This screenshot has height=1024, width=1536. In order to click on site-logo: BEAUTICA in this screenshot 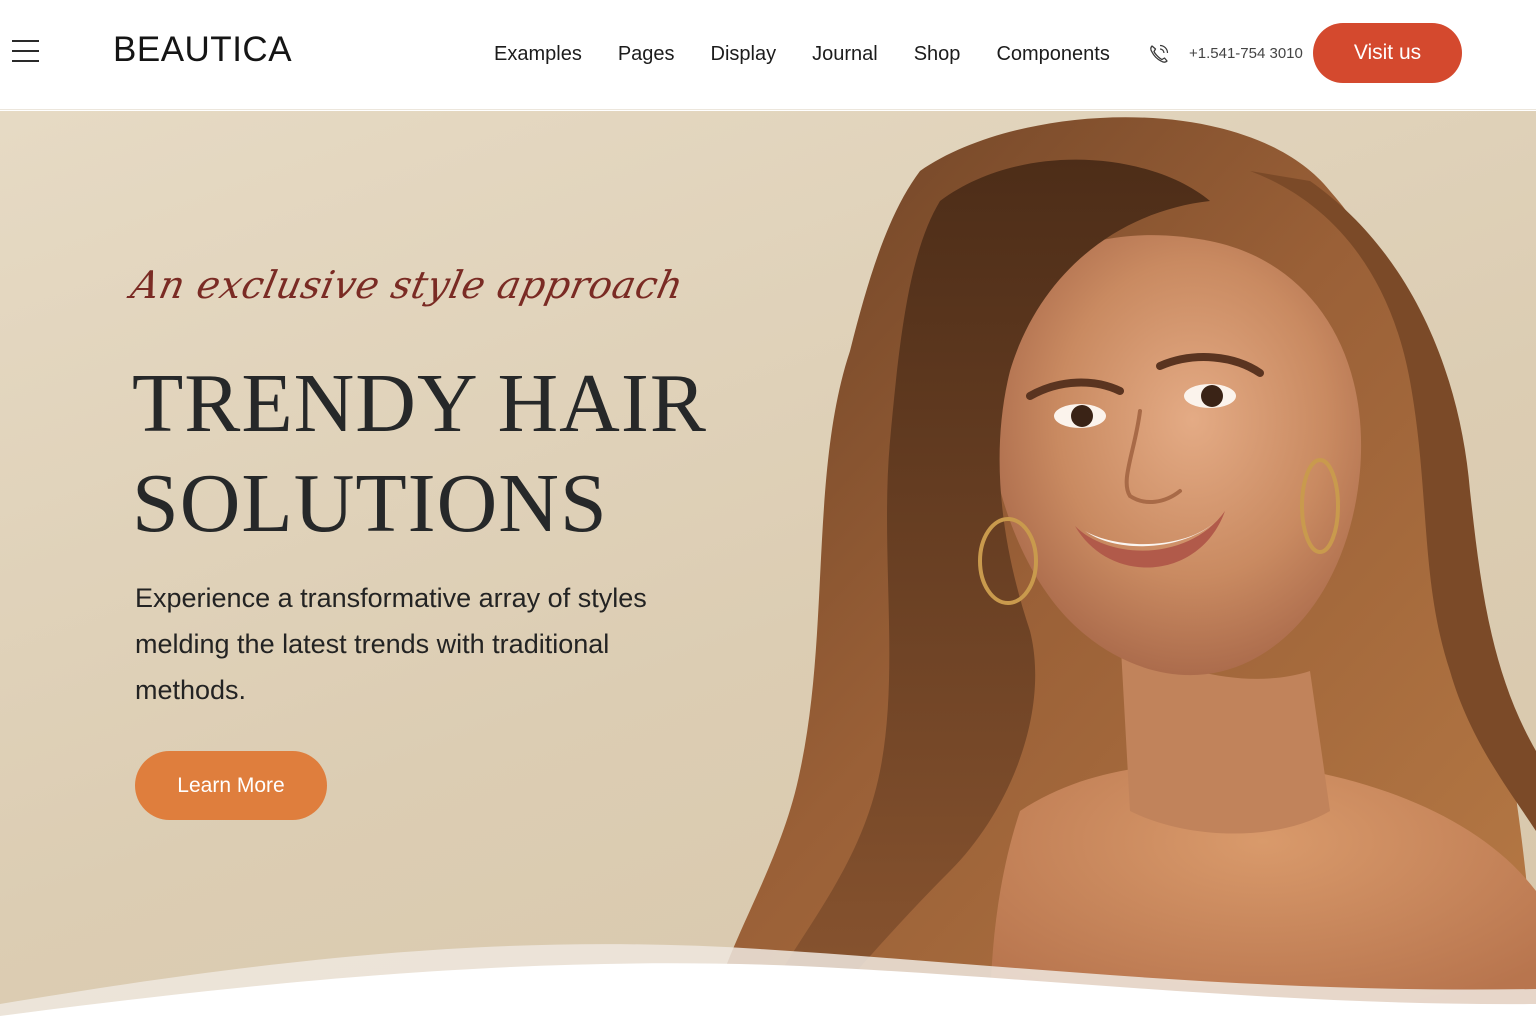, I will do `click(202, 50)`.